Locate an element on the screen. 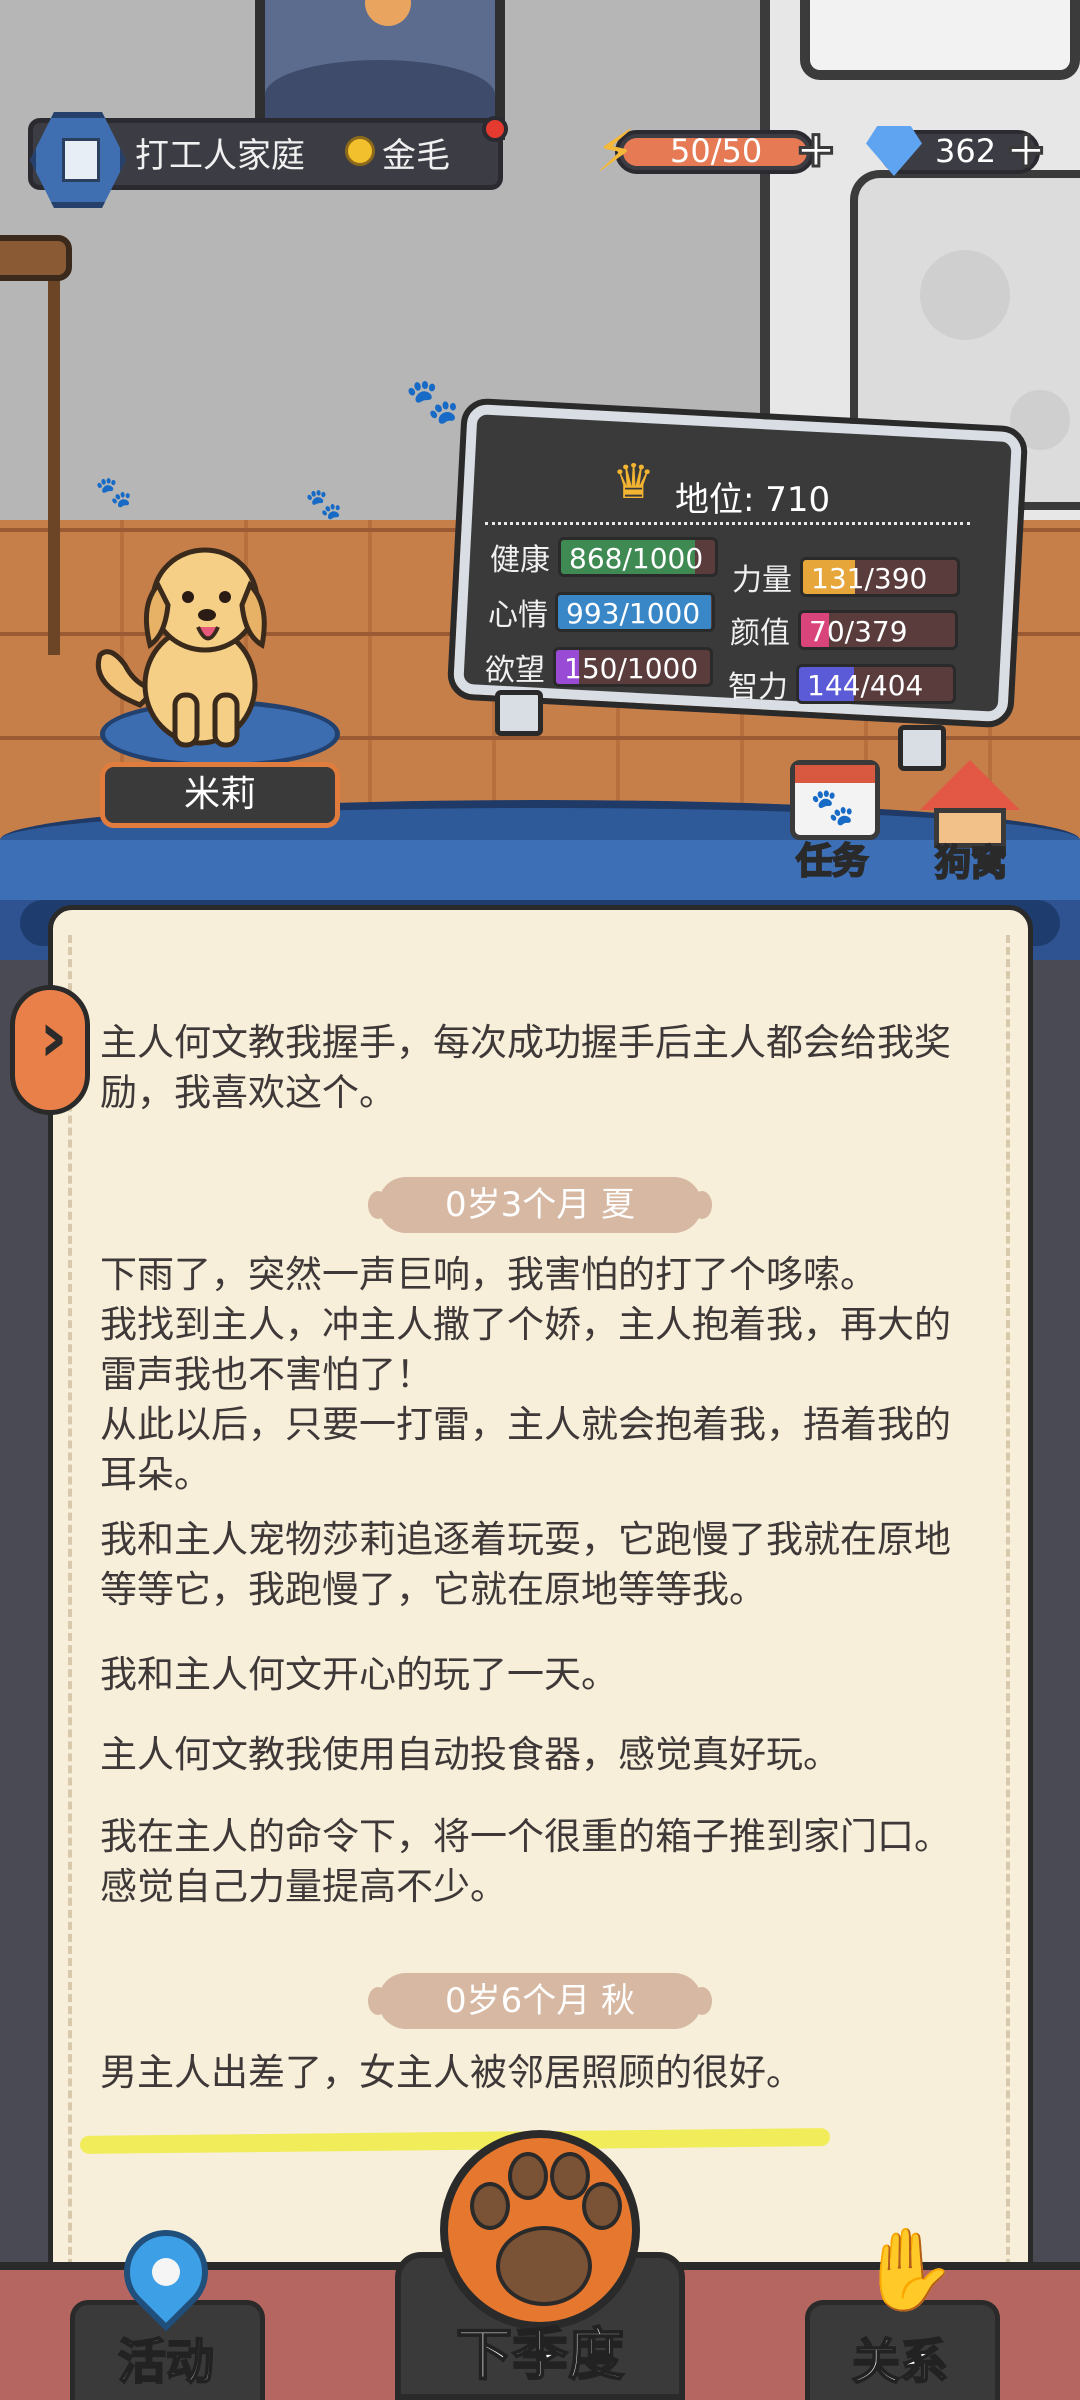 The image size is (1080, 2400). stat-bar-strength: 131/390 is located at coordinates (880, 577).